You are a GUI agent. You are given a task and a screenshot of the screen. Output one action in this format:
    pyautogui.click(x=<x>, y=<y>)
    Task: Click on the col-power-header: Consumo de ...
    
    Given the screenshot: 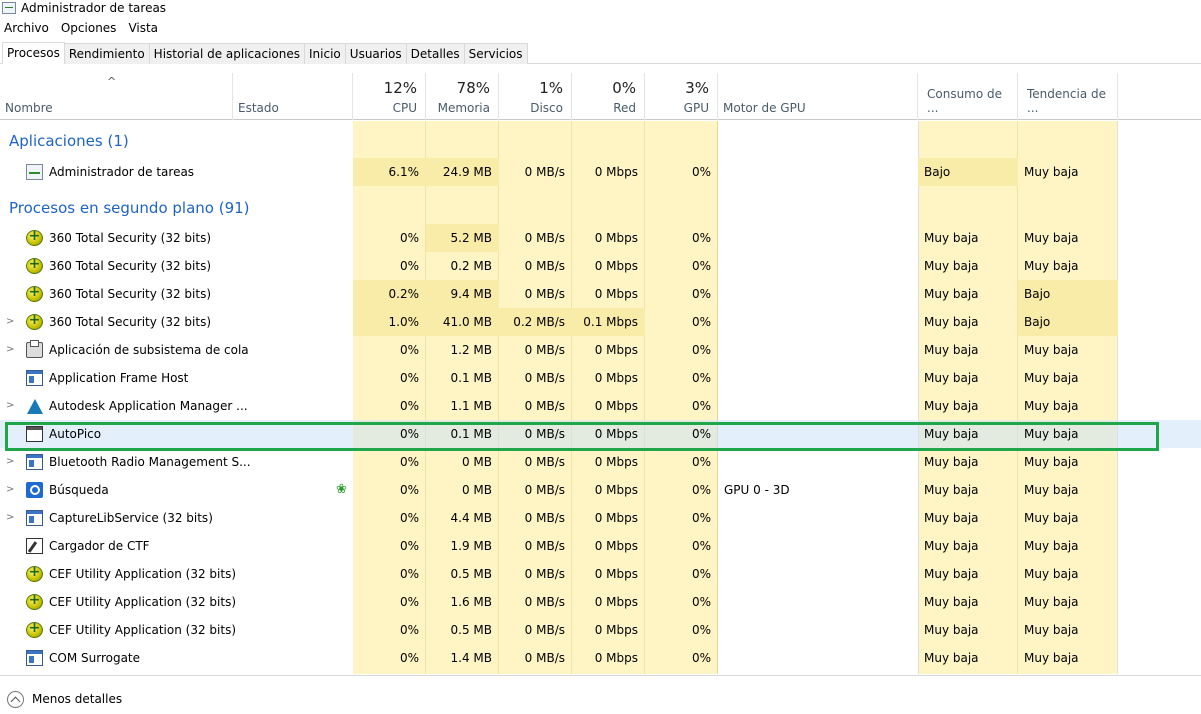 What is the action you would take?
    pyautogui.click(x=968, y=96)
    